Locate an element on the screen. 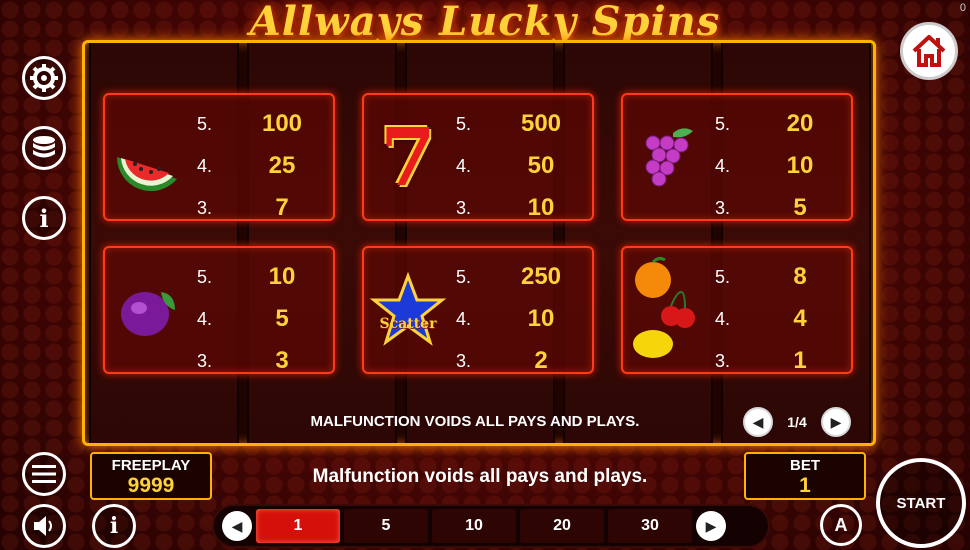  freeplay-value: 9999 is located at coordinates (151, 485).